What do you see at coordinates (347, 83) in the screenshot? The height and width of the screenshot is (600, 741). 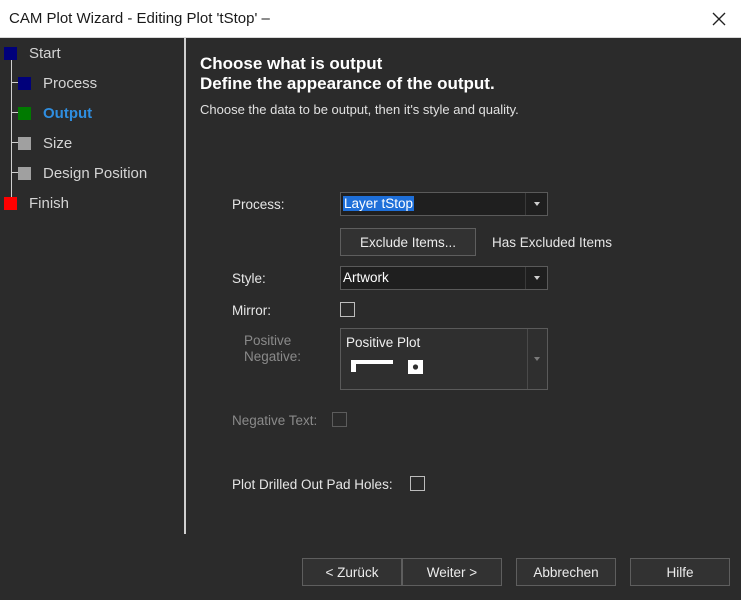 I see `page-heading-line2: Define the appearance of the output.` at bounding box center [347, 83].